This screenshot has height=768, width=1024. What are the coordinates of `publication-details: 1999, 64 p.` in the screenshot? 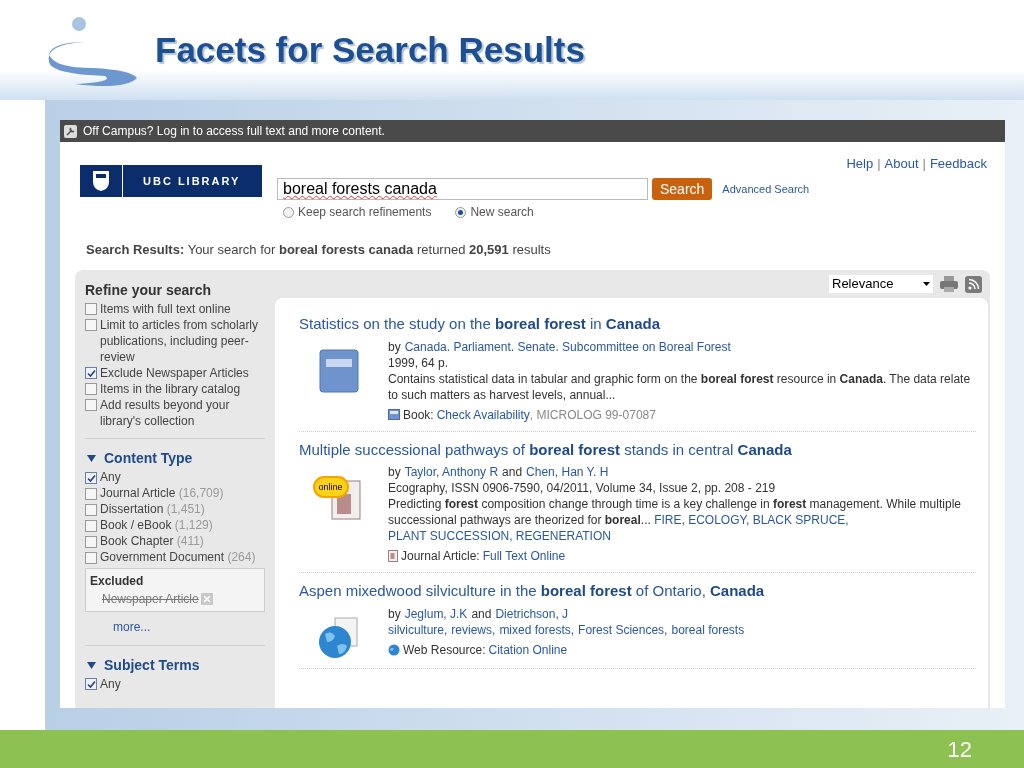 It's located at (419, 362).